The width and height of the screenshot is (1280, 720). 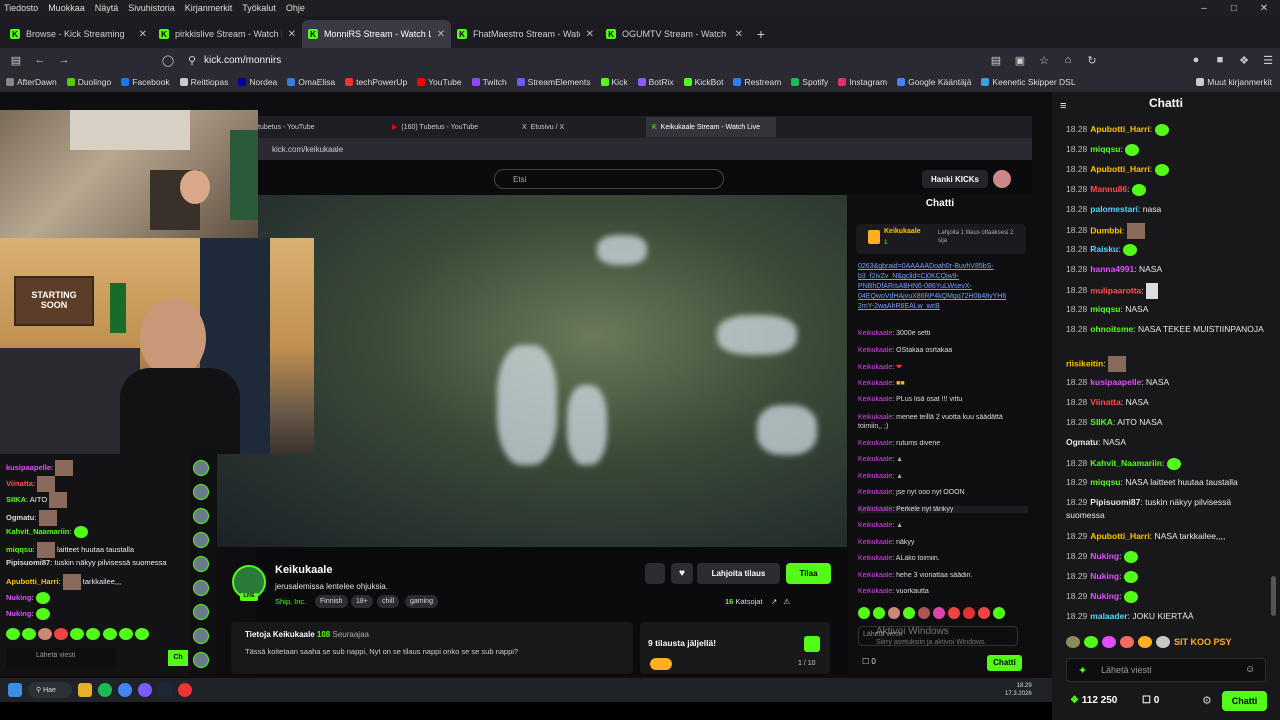 What do you see at coordinates (168, 60) in the screenshot?
I see `shield-icon: ◯` at bounding box center [168, 60].